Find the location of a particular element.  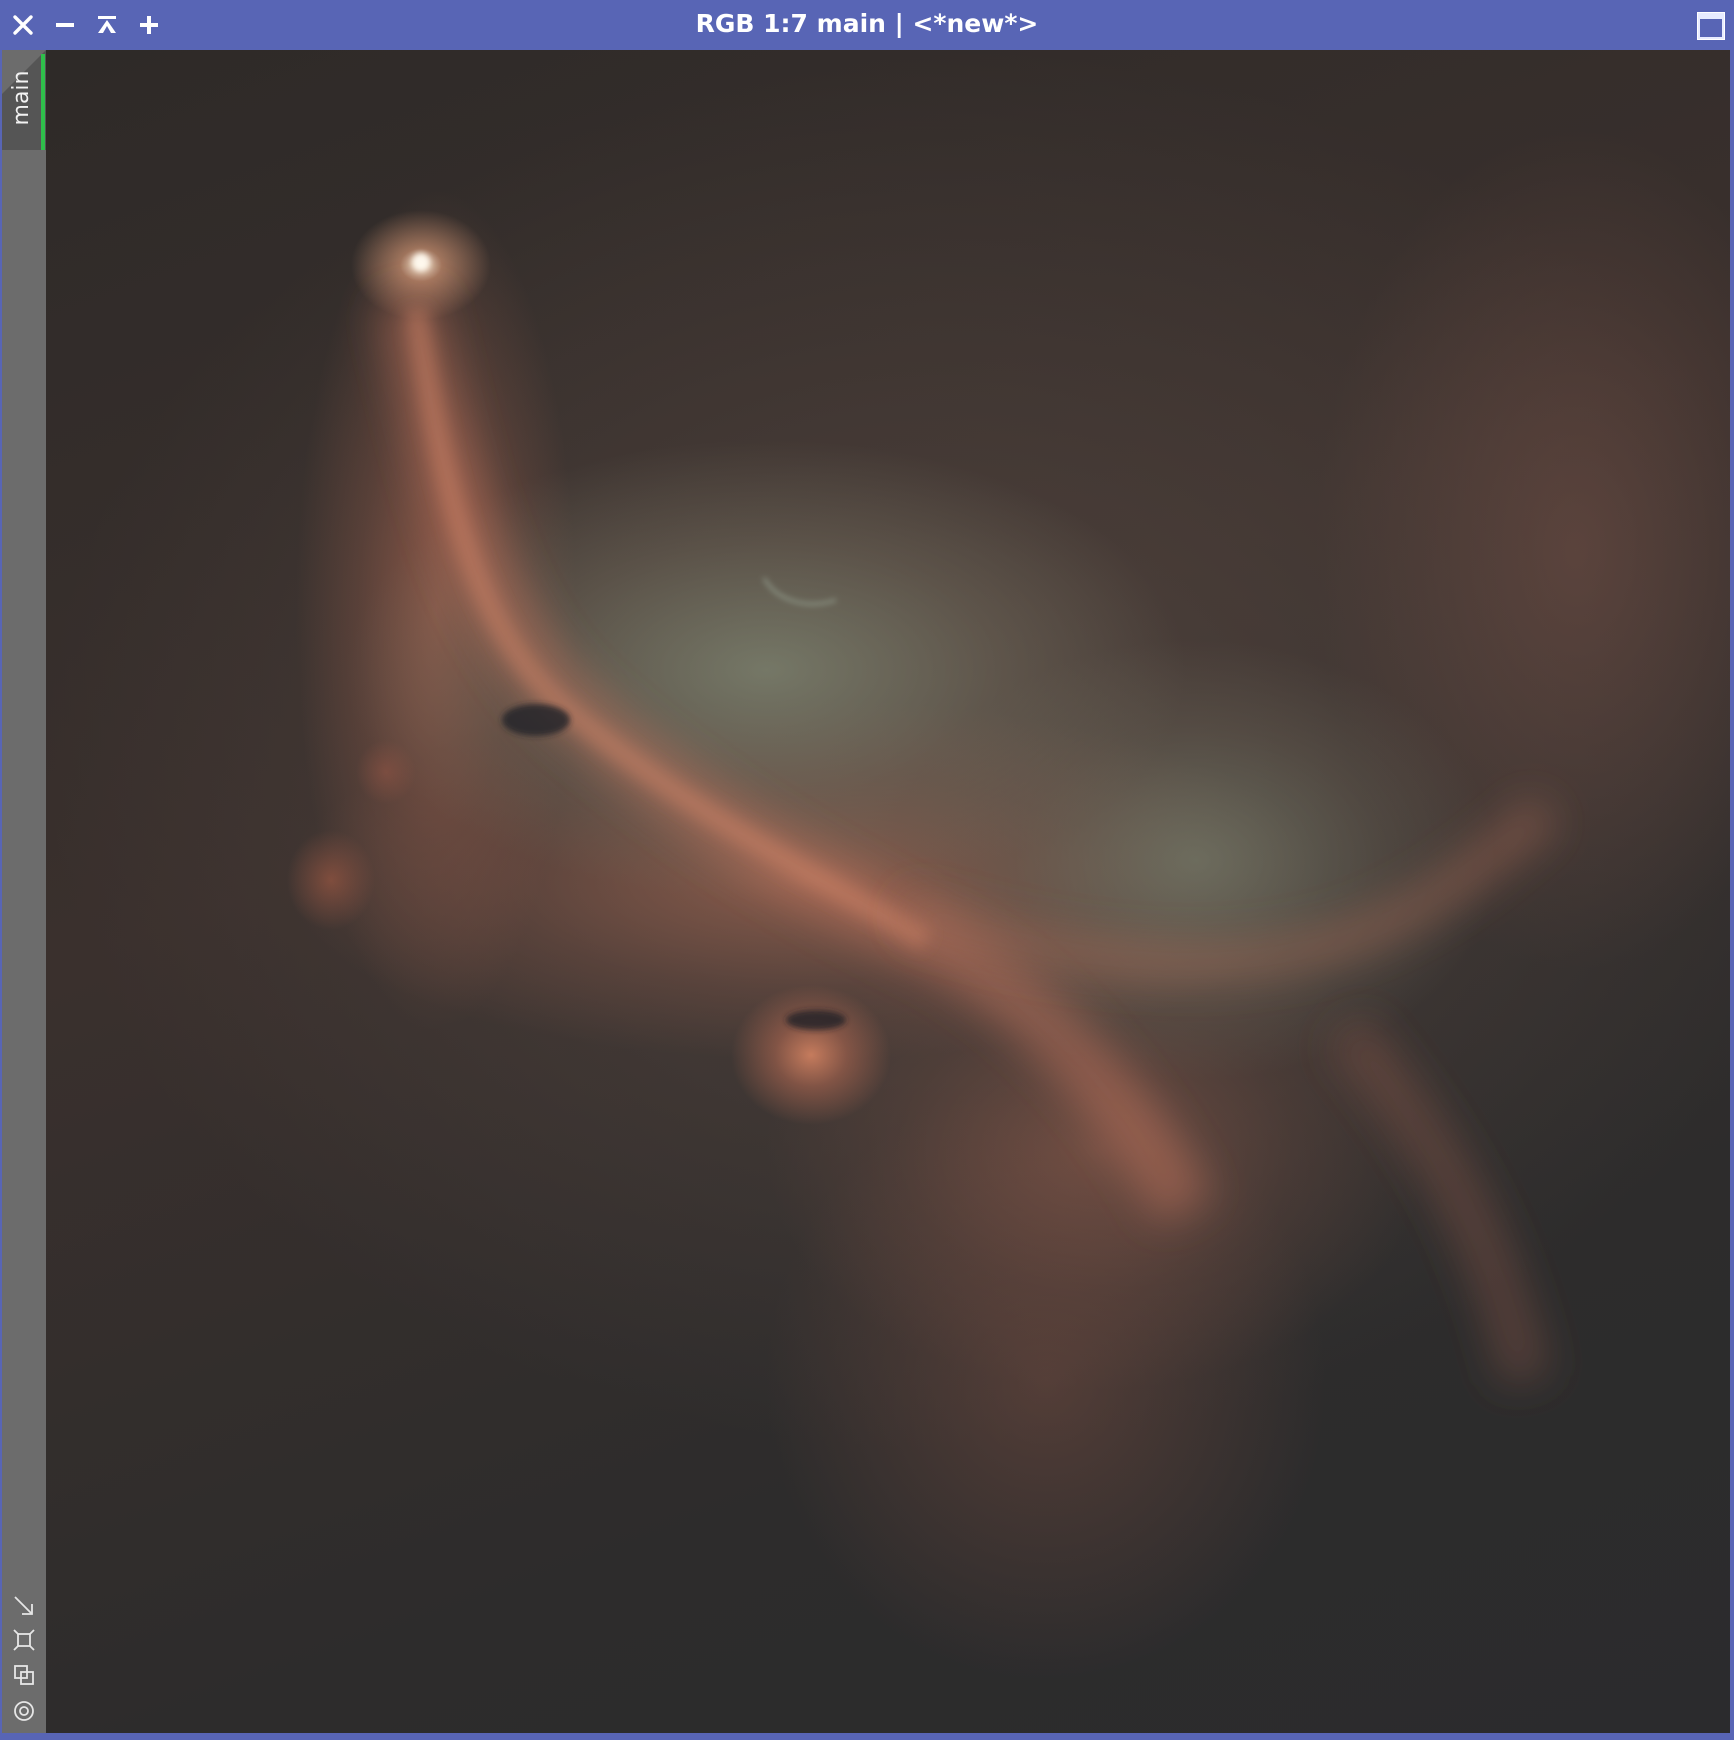

window-title: RGB 1:7 main | <*new*> is located at coordinates (867, 23).